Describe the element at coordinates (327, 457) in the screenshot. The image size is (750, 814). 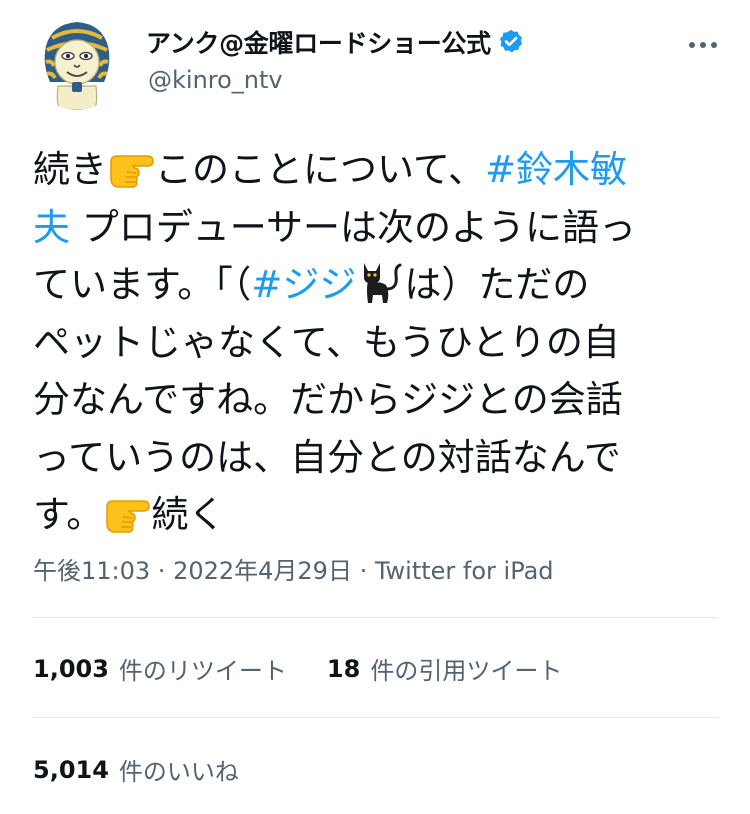
I see `tweet-text-segment: っていうのは、自分との対話なんで` at that location.